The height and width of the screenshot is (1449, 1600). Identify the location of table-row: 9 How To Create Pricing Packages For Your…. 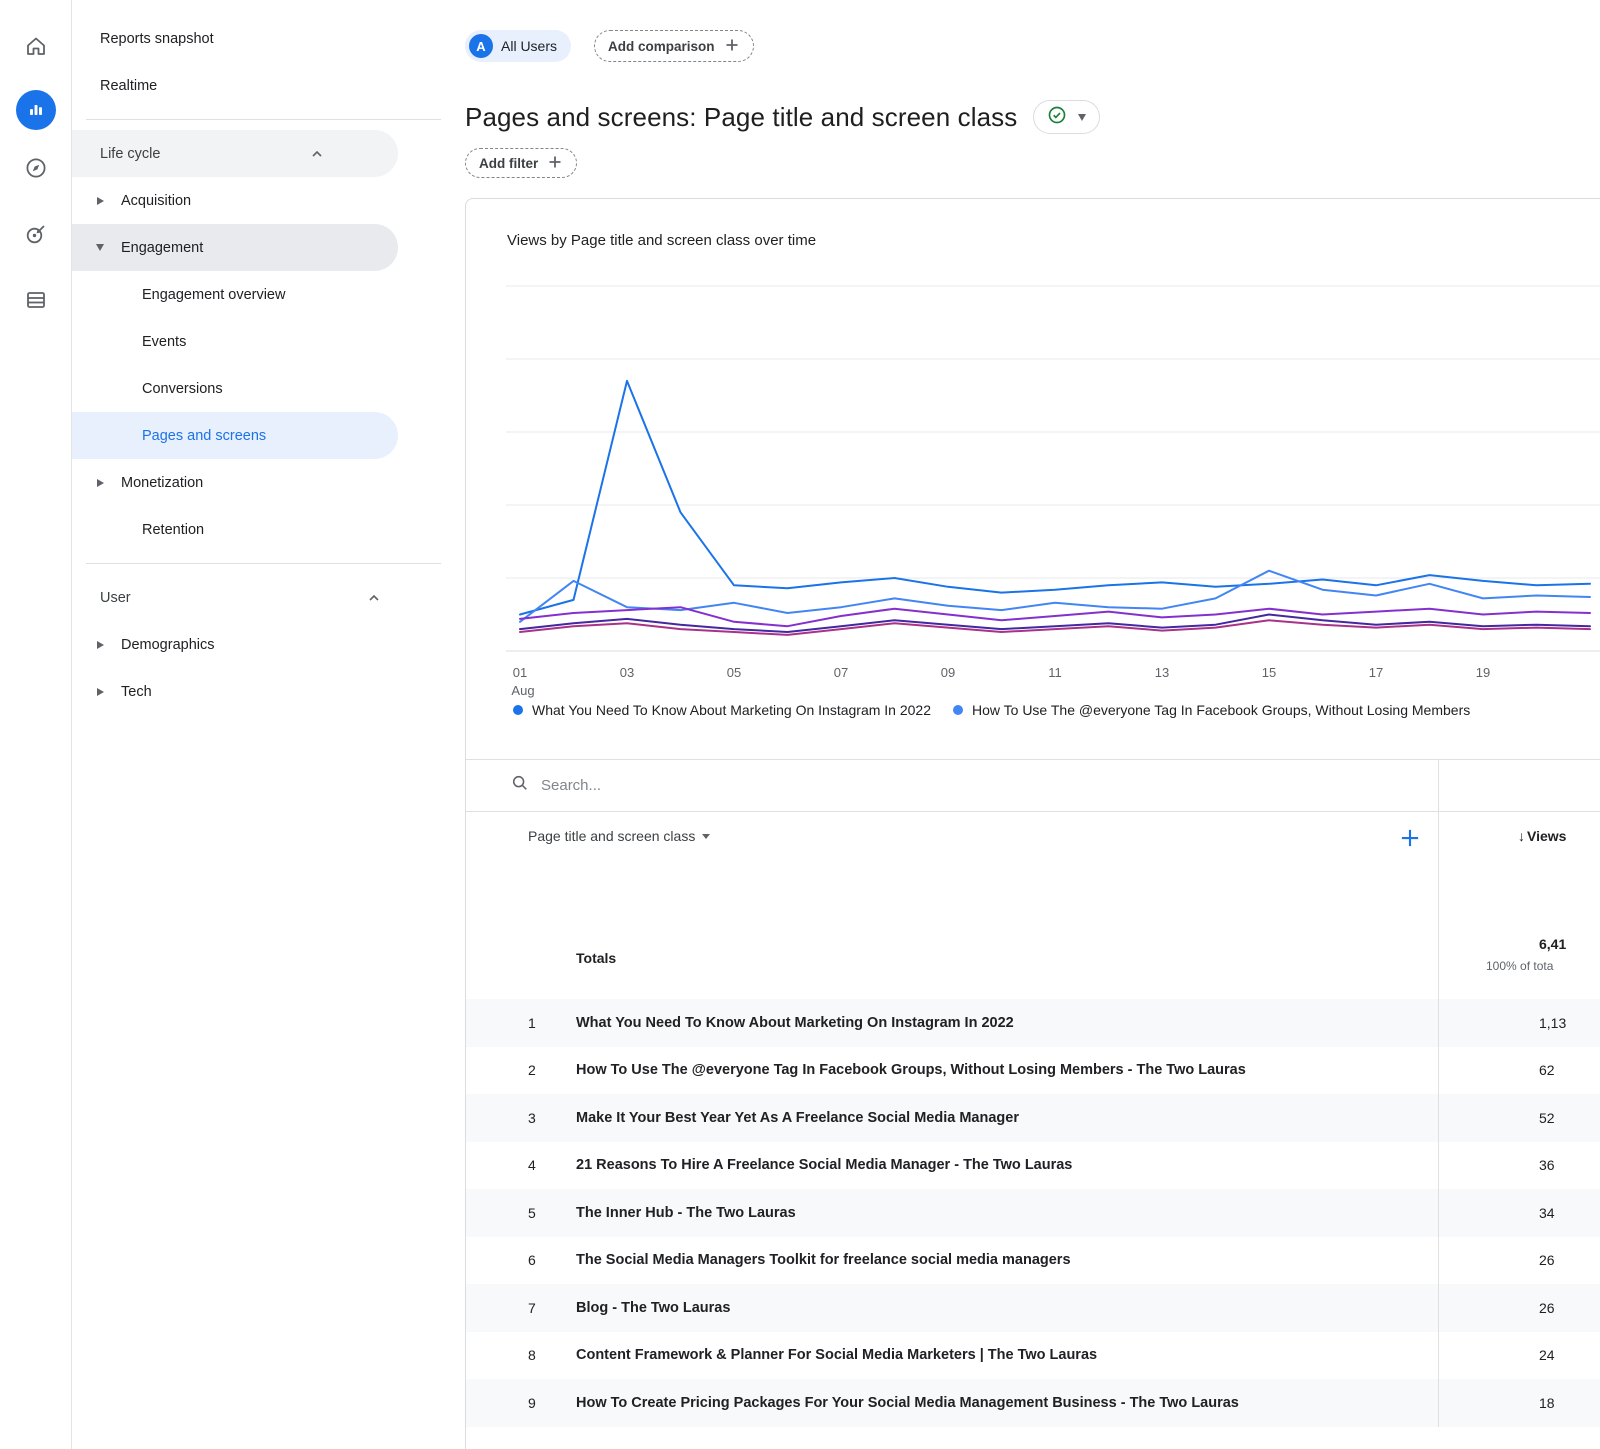
(1033, 1403).